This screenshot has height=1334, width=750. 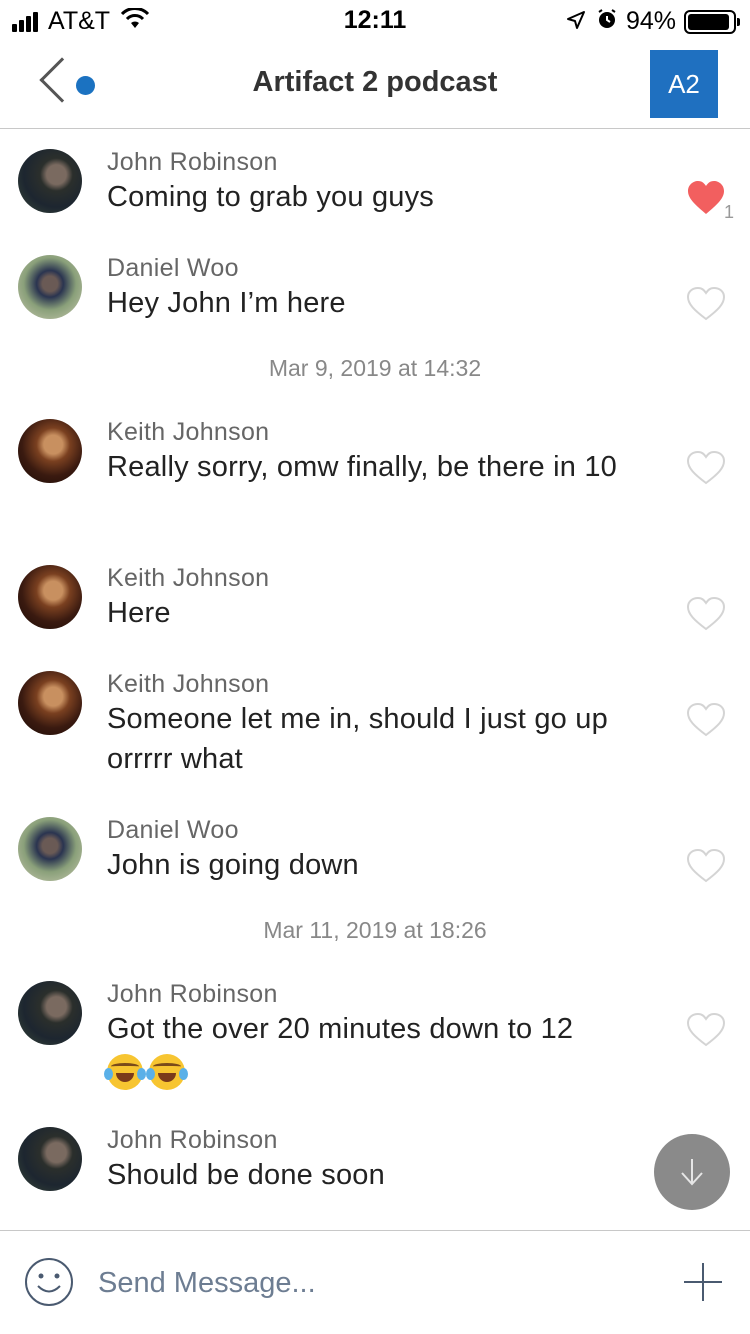 I want to click on status-bar: AT&T 12:11 94%, so click(x=375, y=20).